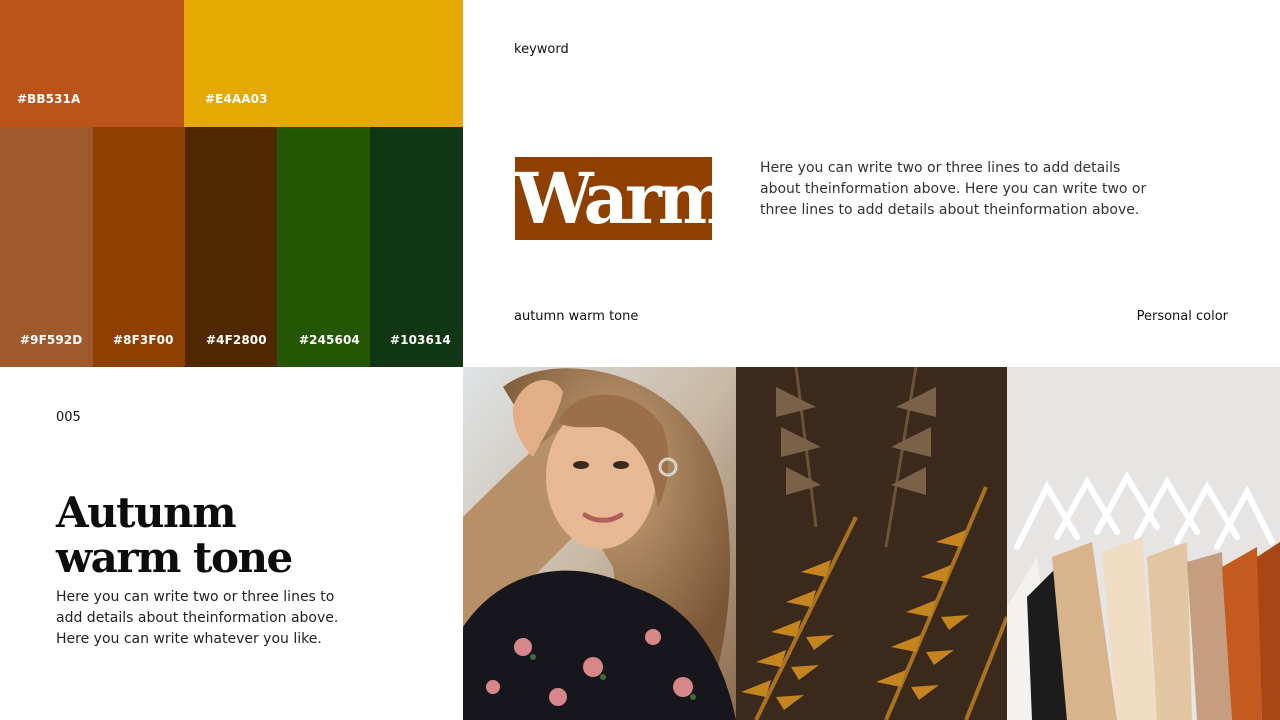 Image resolution: width=1280 pixels, height=720 pixels. I want to click on swatch-code: #103614, so click(420, 340).